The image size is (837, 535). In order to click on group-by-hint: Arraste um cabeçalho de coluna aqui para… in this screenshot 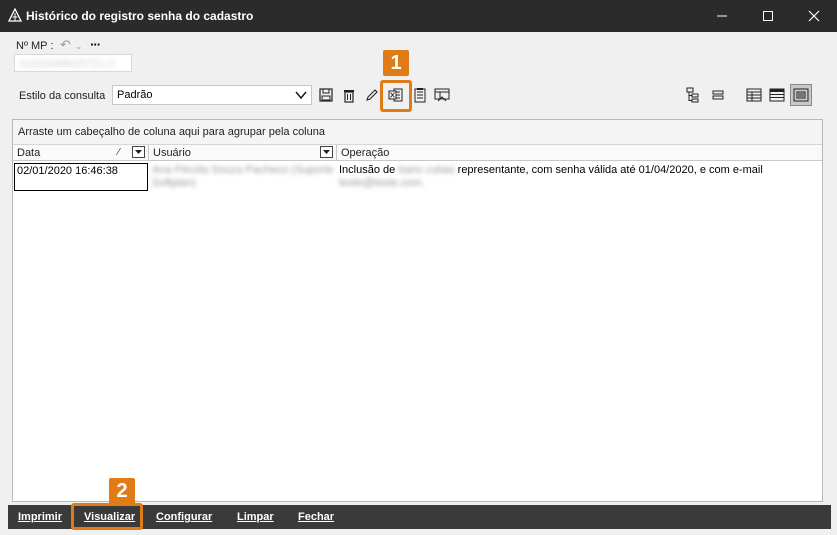, I will do `click(171, 132)`.